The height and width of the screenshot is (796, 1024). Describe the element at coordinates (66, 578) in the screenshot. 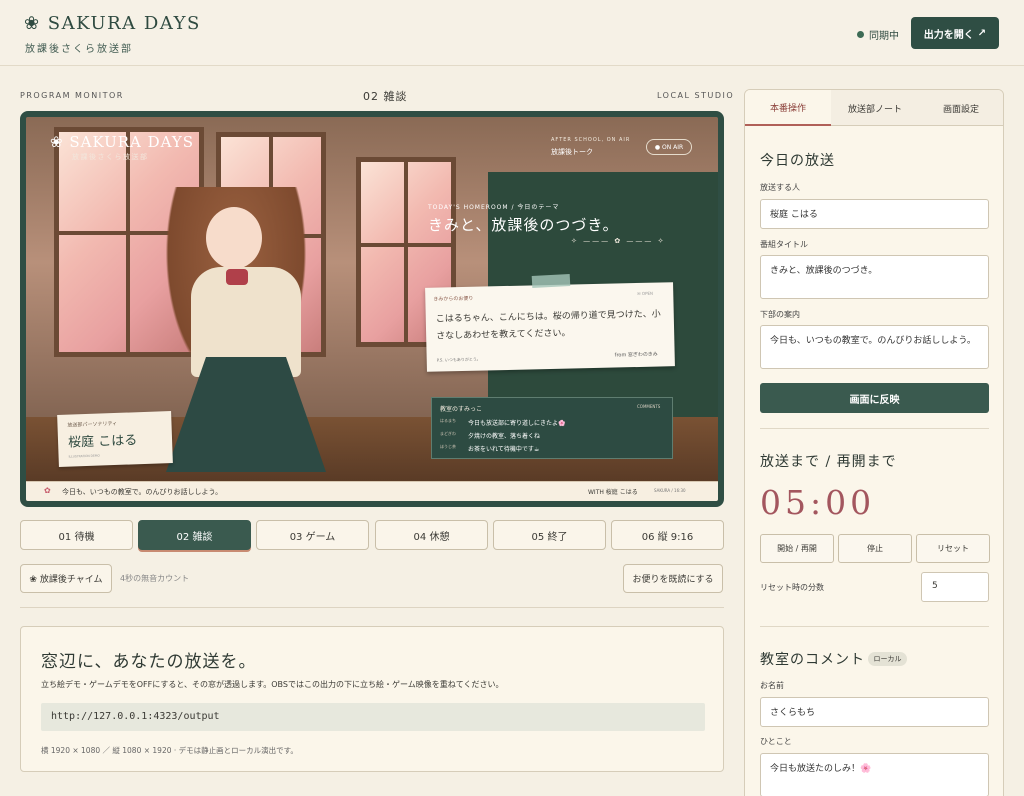

I see `chime-button: ❀ 放課後チャイム` at that location.